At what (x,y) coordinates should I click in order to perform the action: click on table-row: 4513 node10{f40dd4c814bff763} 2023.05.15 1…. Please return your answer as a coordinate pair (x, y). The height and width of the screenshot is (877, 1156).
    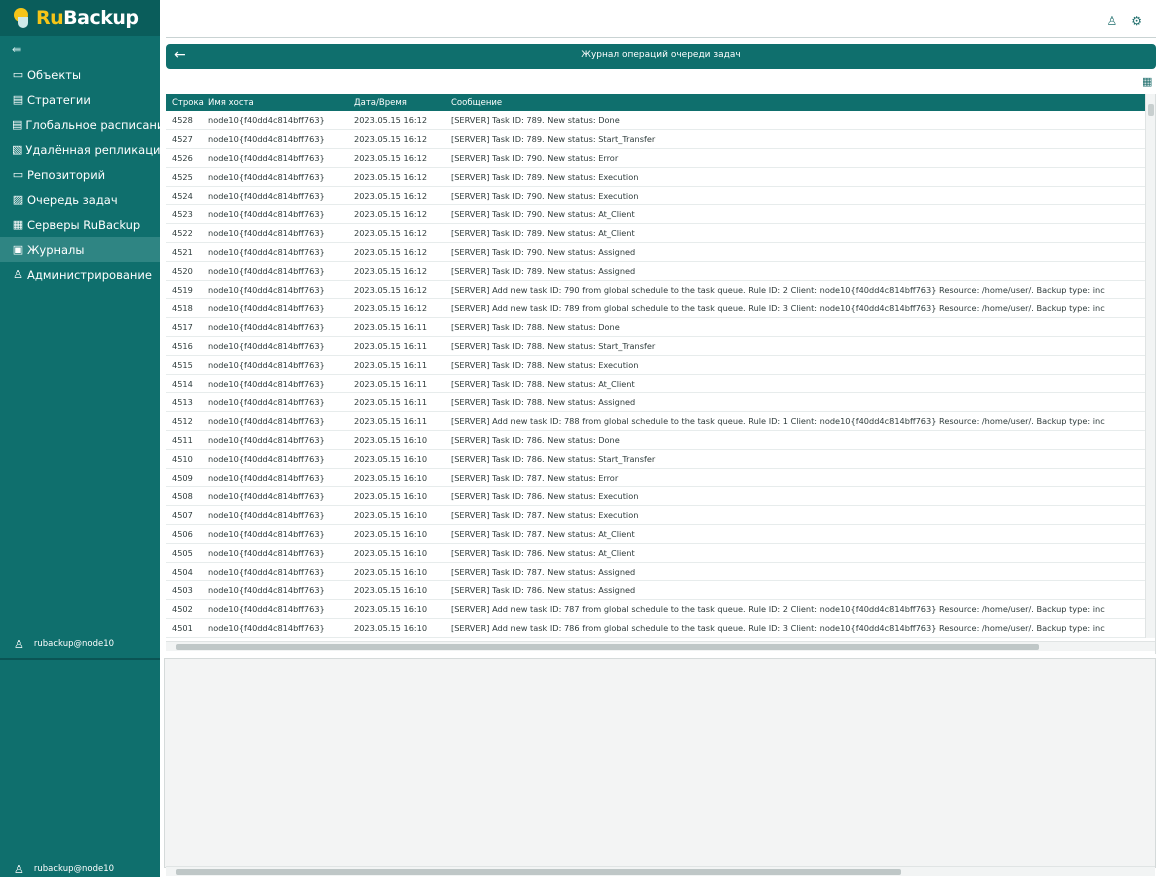
    Looking at the image, I should click on (656, 402).